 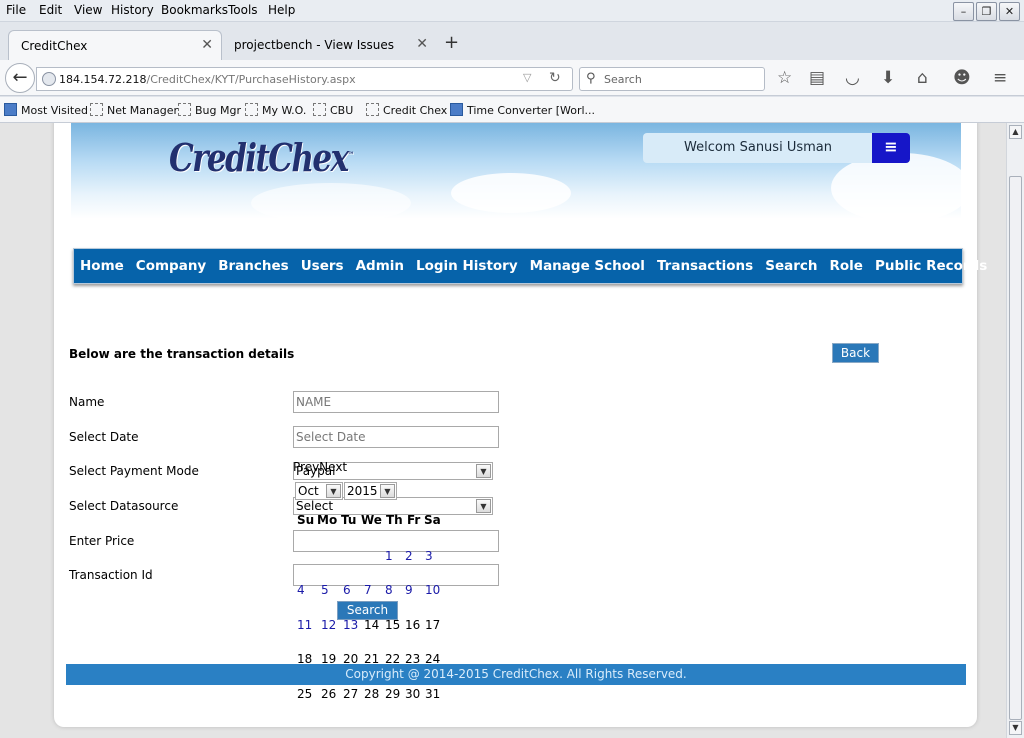 I want to click on calendar-day: 17, so click(x=432, y=625).